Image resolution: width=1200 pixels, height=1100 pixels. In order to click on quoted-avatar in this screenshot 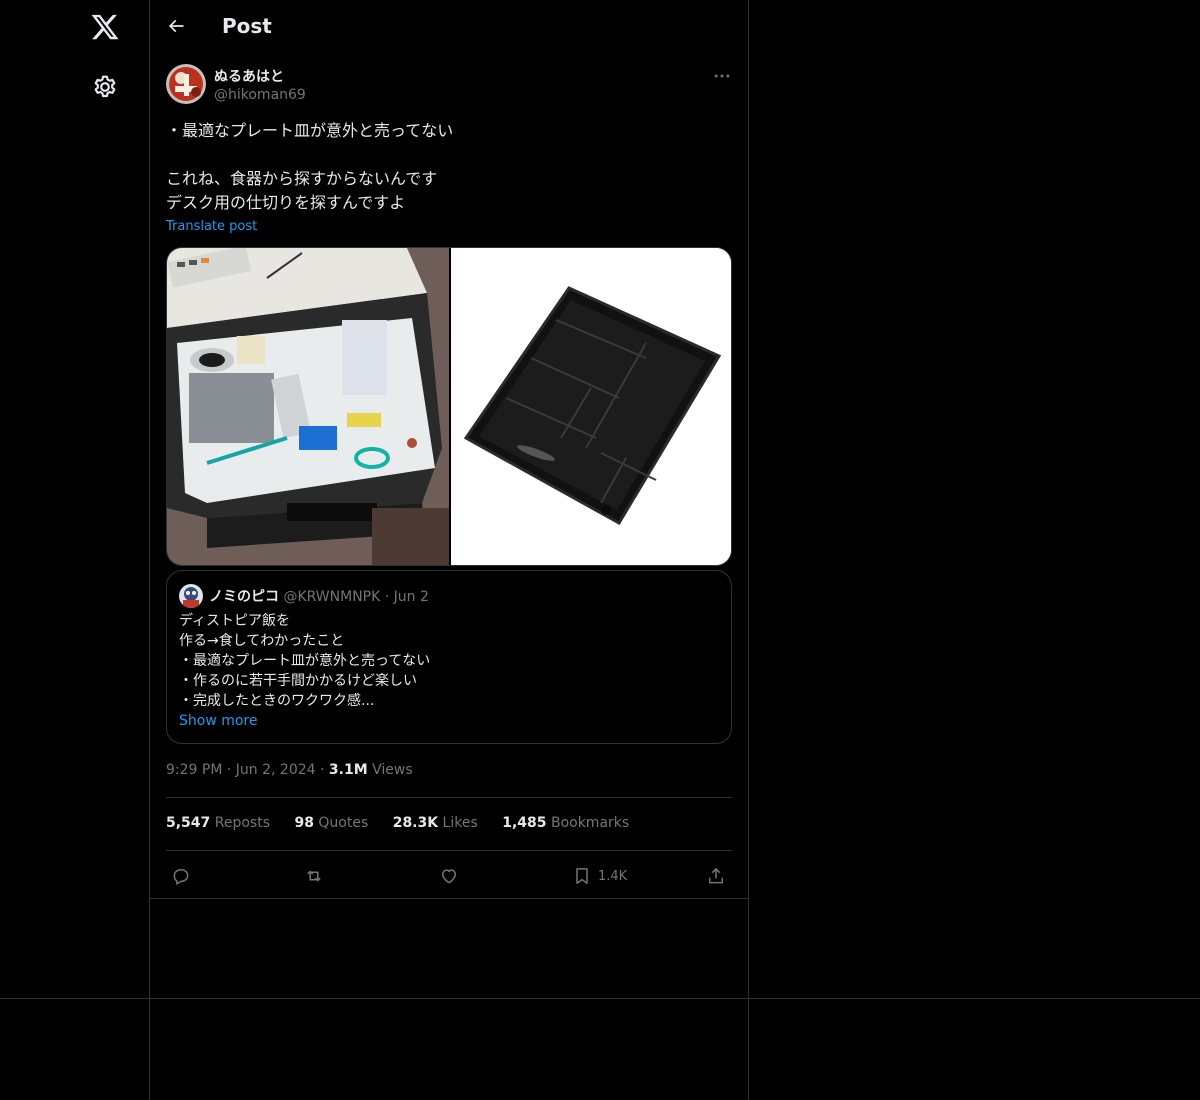, I will do `click(191, 596)`.